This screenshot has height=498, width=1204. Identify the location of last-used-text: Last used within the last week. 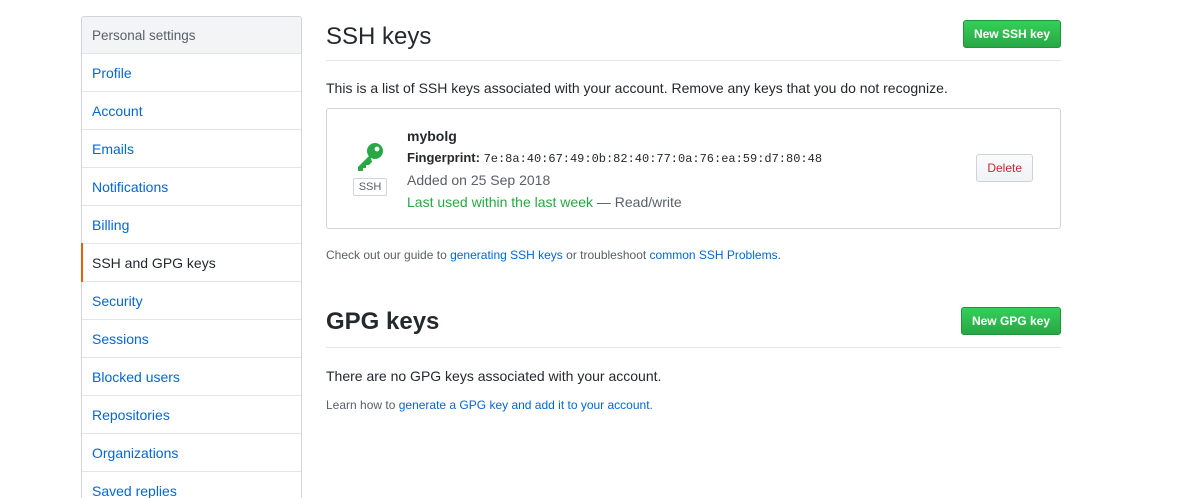
(500, 202).